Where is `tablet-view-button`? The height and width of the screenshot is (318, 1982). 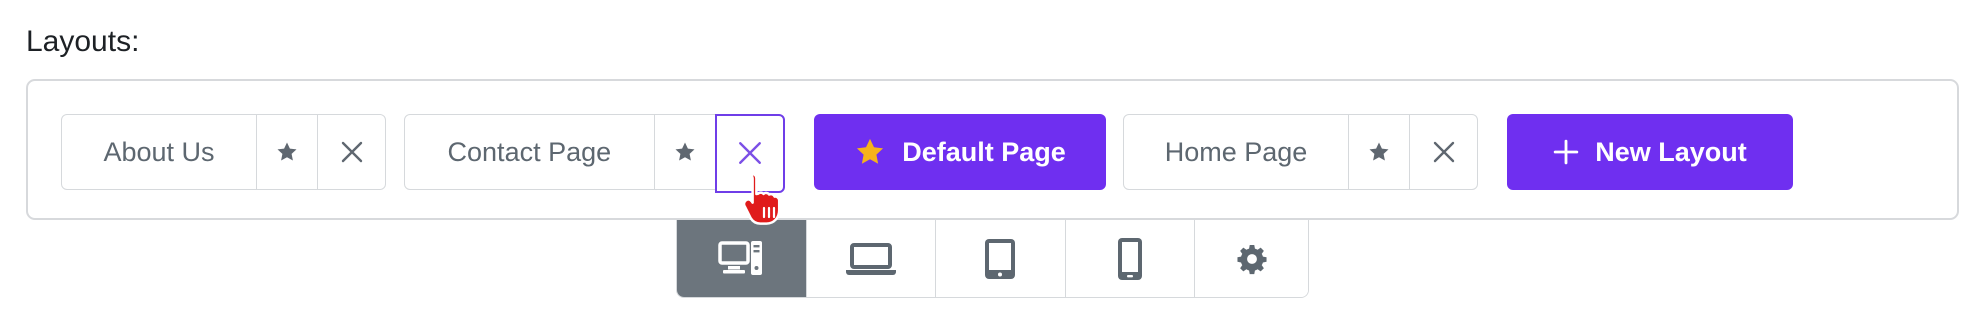 tablet-view-button is located at coordinates (1001, 258).